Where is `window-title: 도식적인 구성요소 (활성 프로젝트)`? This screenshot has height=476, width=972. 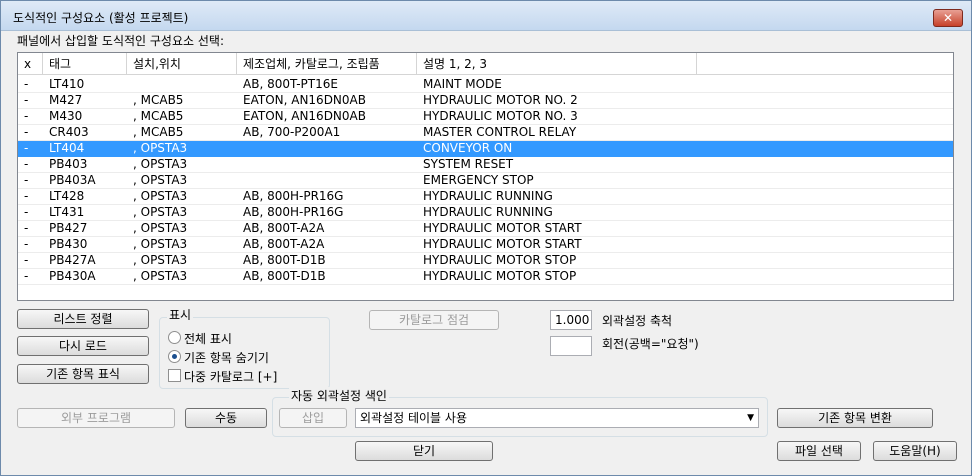
window-title: 도식적인 구성요소 (활성 프로젝트) is located at coordinates (101, 18).